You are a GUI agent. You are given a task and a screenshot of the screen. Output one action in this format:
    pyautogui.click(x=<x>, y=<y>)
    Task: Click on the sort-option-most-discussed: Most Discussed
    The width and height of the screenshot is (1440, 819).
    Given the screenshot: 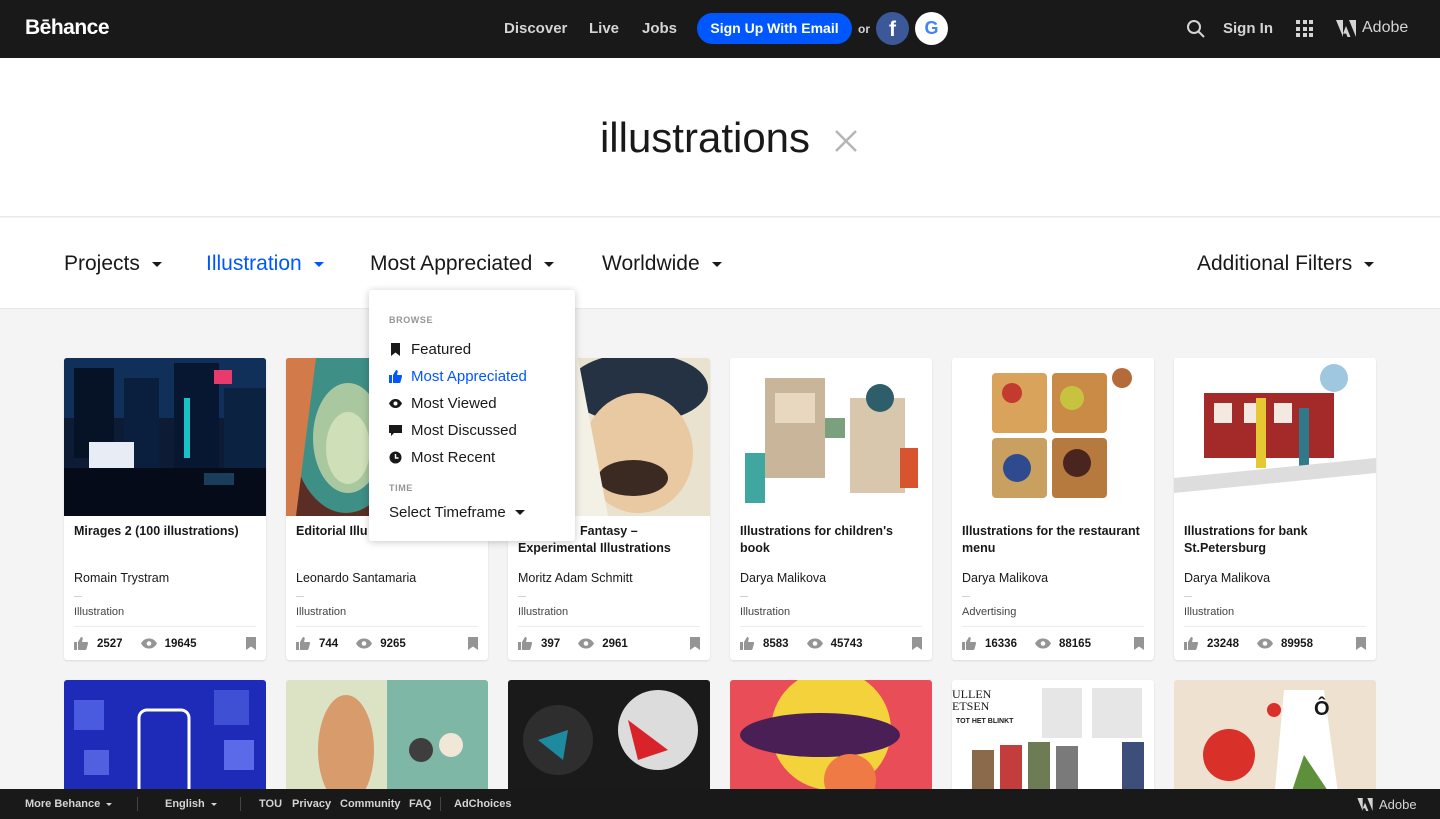 What is the action you would take?
    pyautogui.click(x=453, y=430)
    